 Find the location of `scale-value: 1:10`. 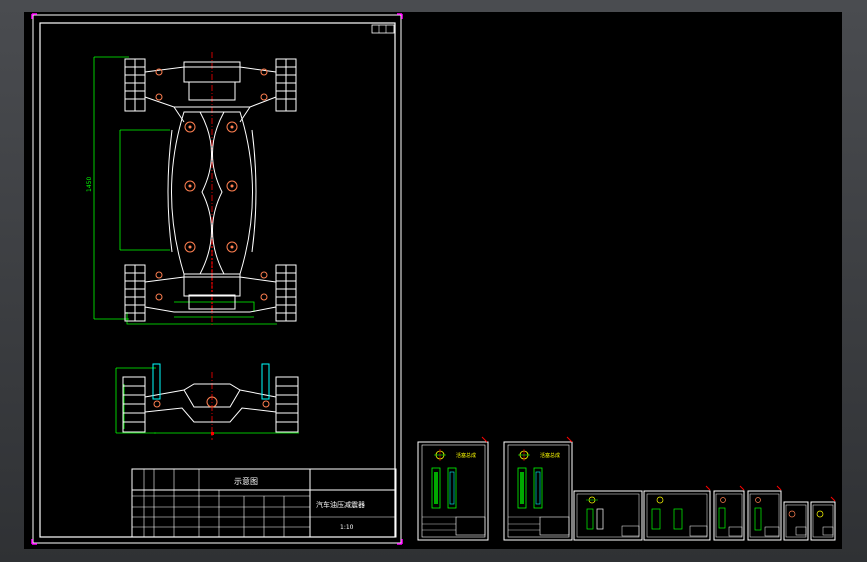

scale-value: 1:10 is located at coordinates (347, 527).